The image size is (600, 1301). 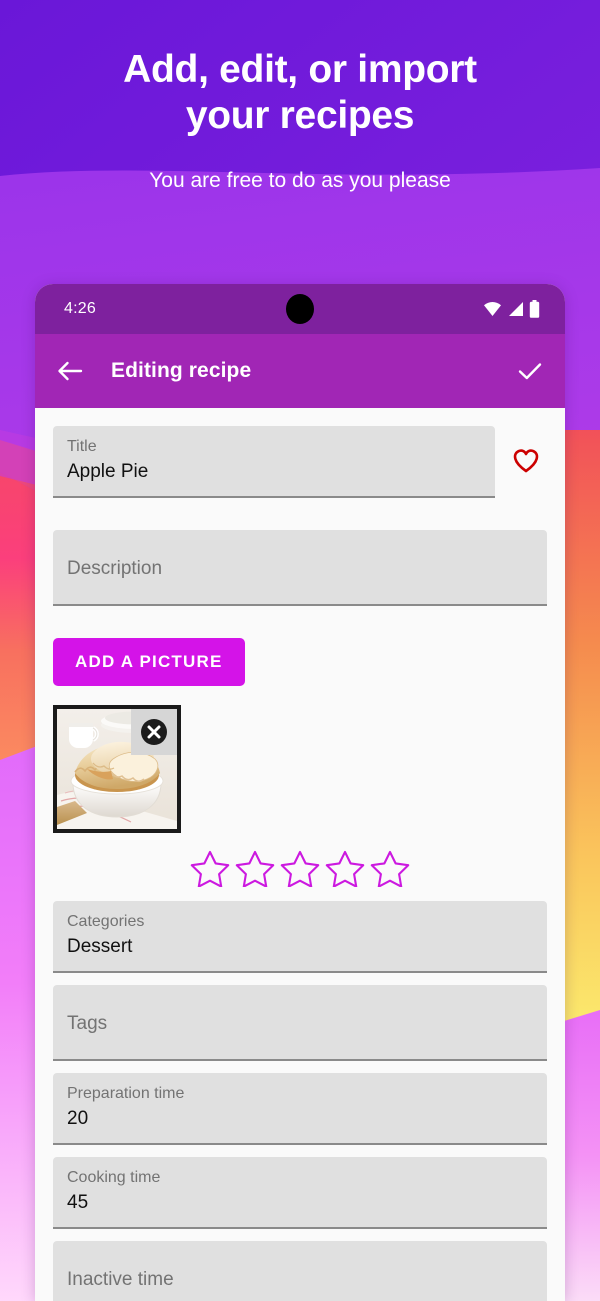 I want to click on page-title: Add, edit, or import your recipes, so click(x=300, y=93).